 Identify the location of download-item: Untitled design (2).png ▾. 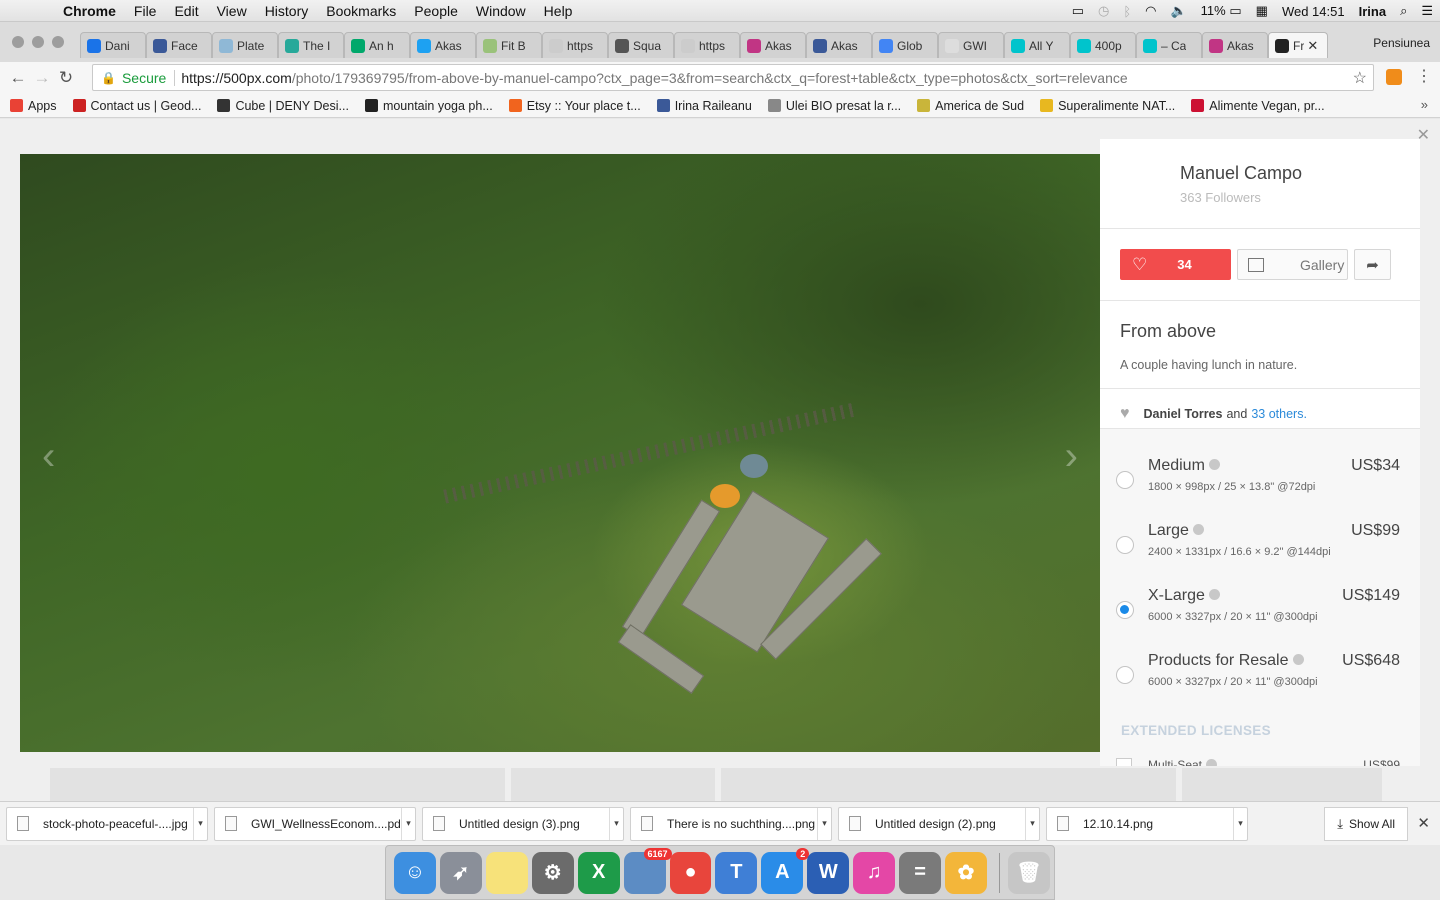
(939, 823).